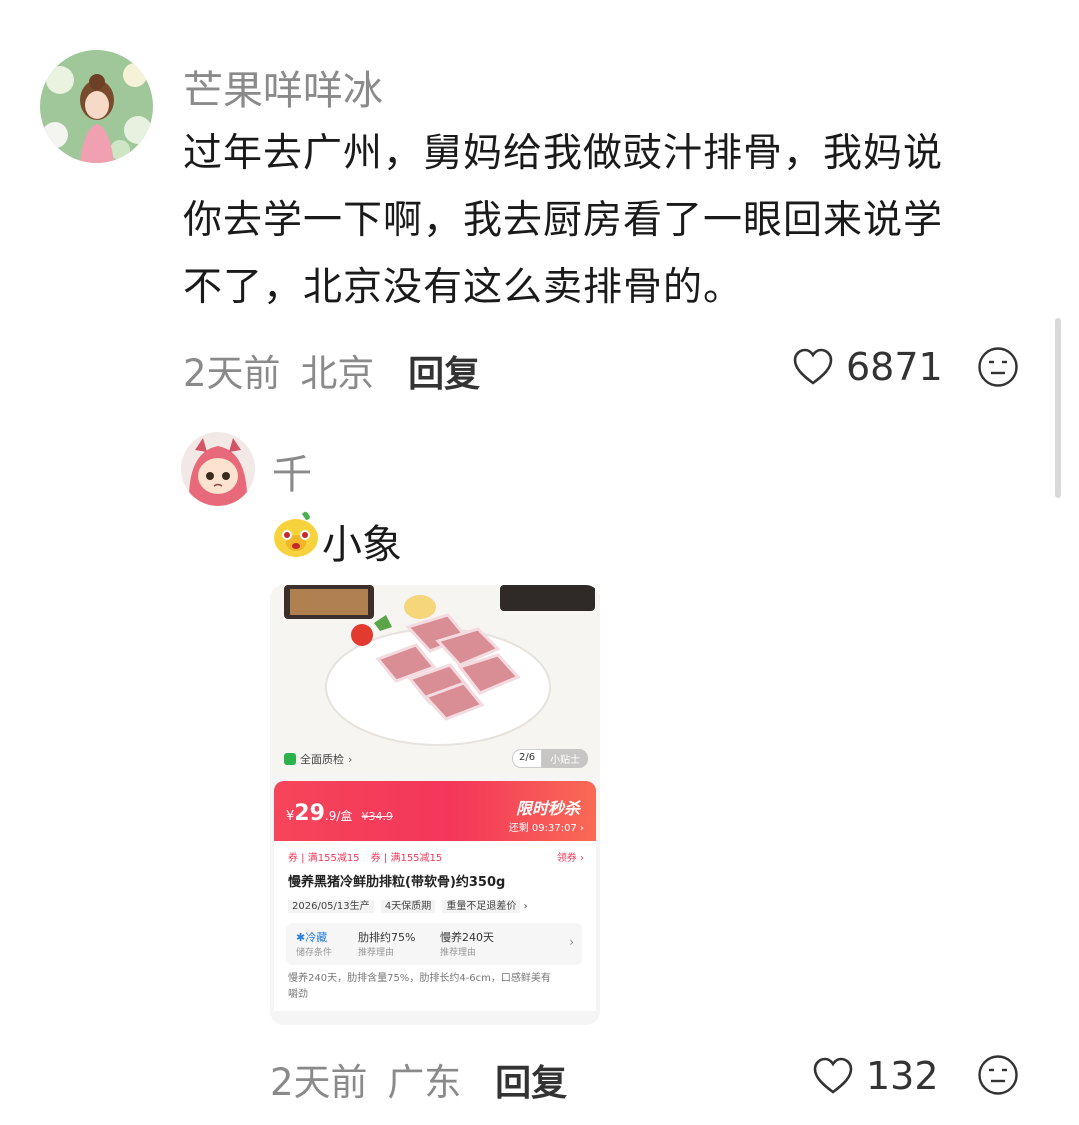 The image size is (1079, 1125). I want to click on attr-storage: ✱冷藏 储存条件, so click(314, 944).